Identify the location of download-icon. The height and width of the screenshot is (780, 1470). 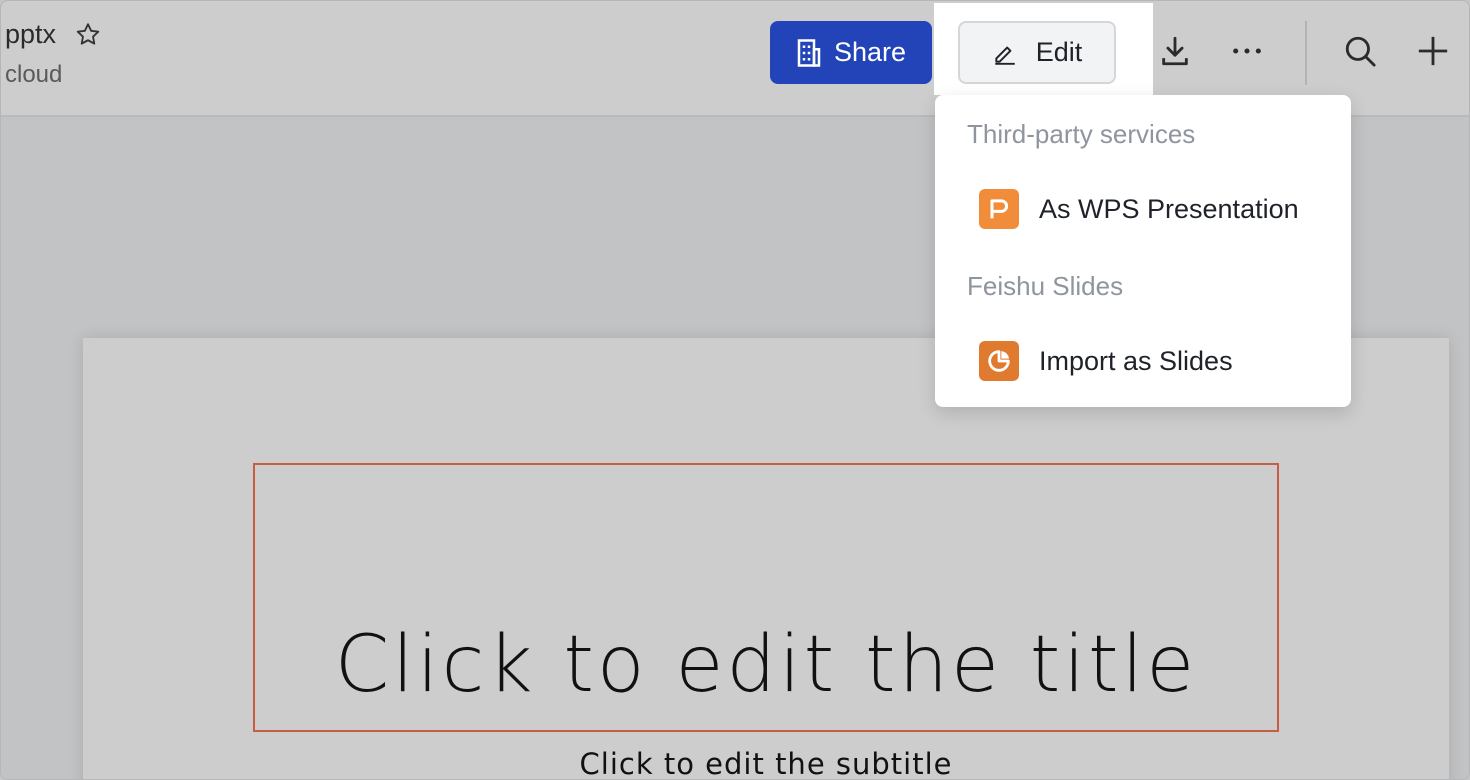
(1175, 51).